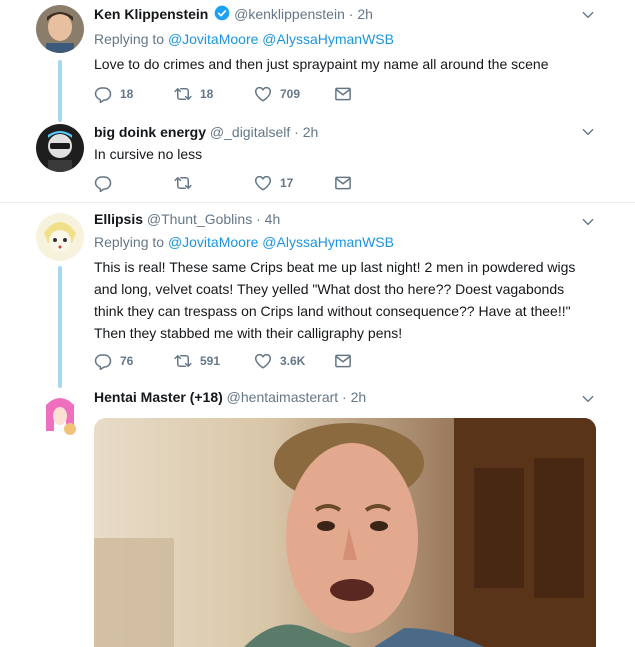  What do you see at coordinates (287, 183) in the screenshot?
I see `like-count: 17` at bounding box center [287, 183].